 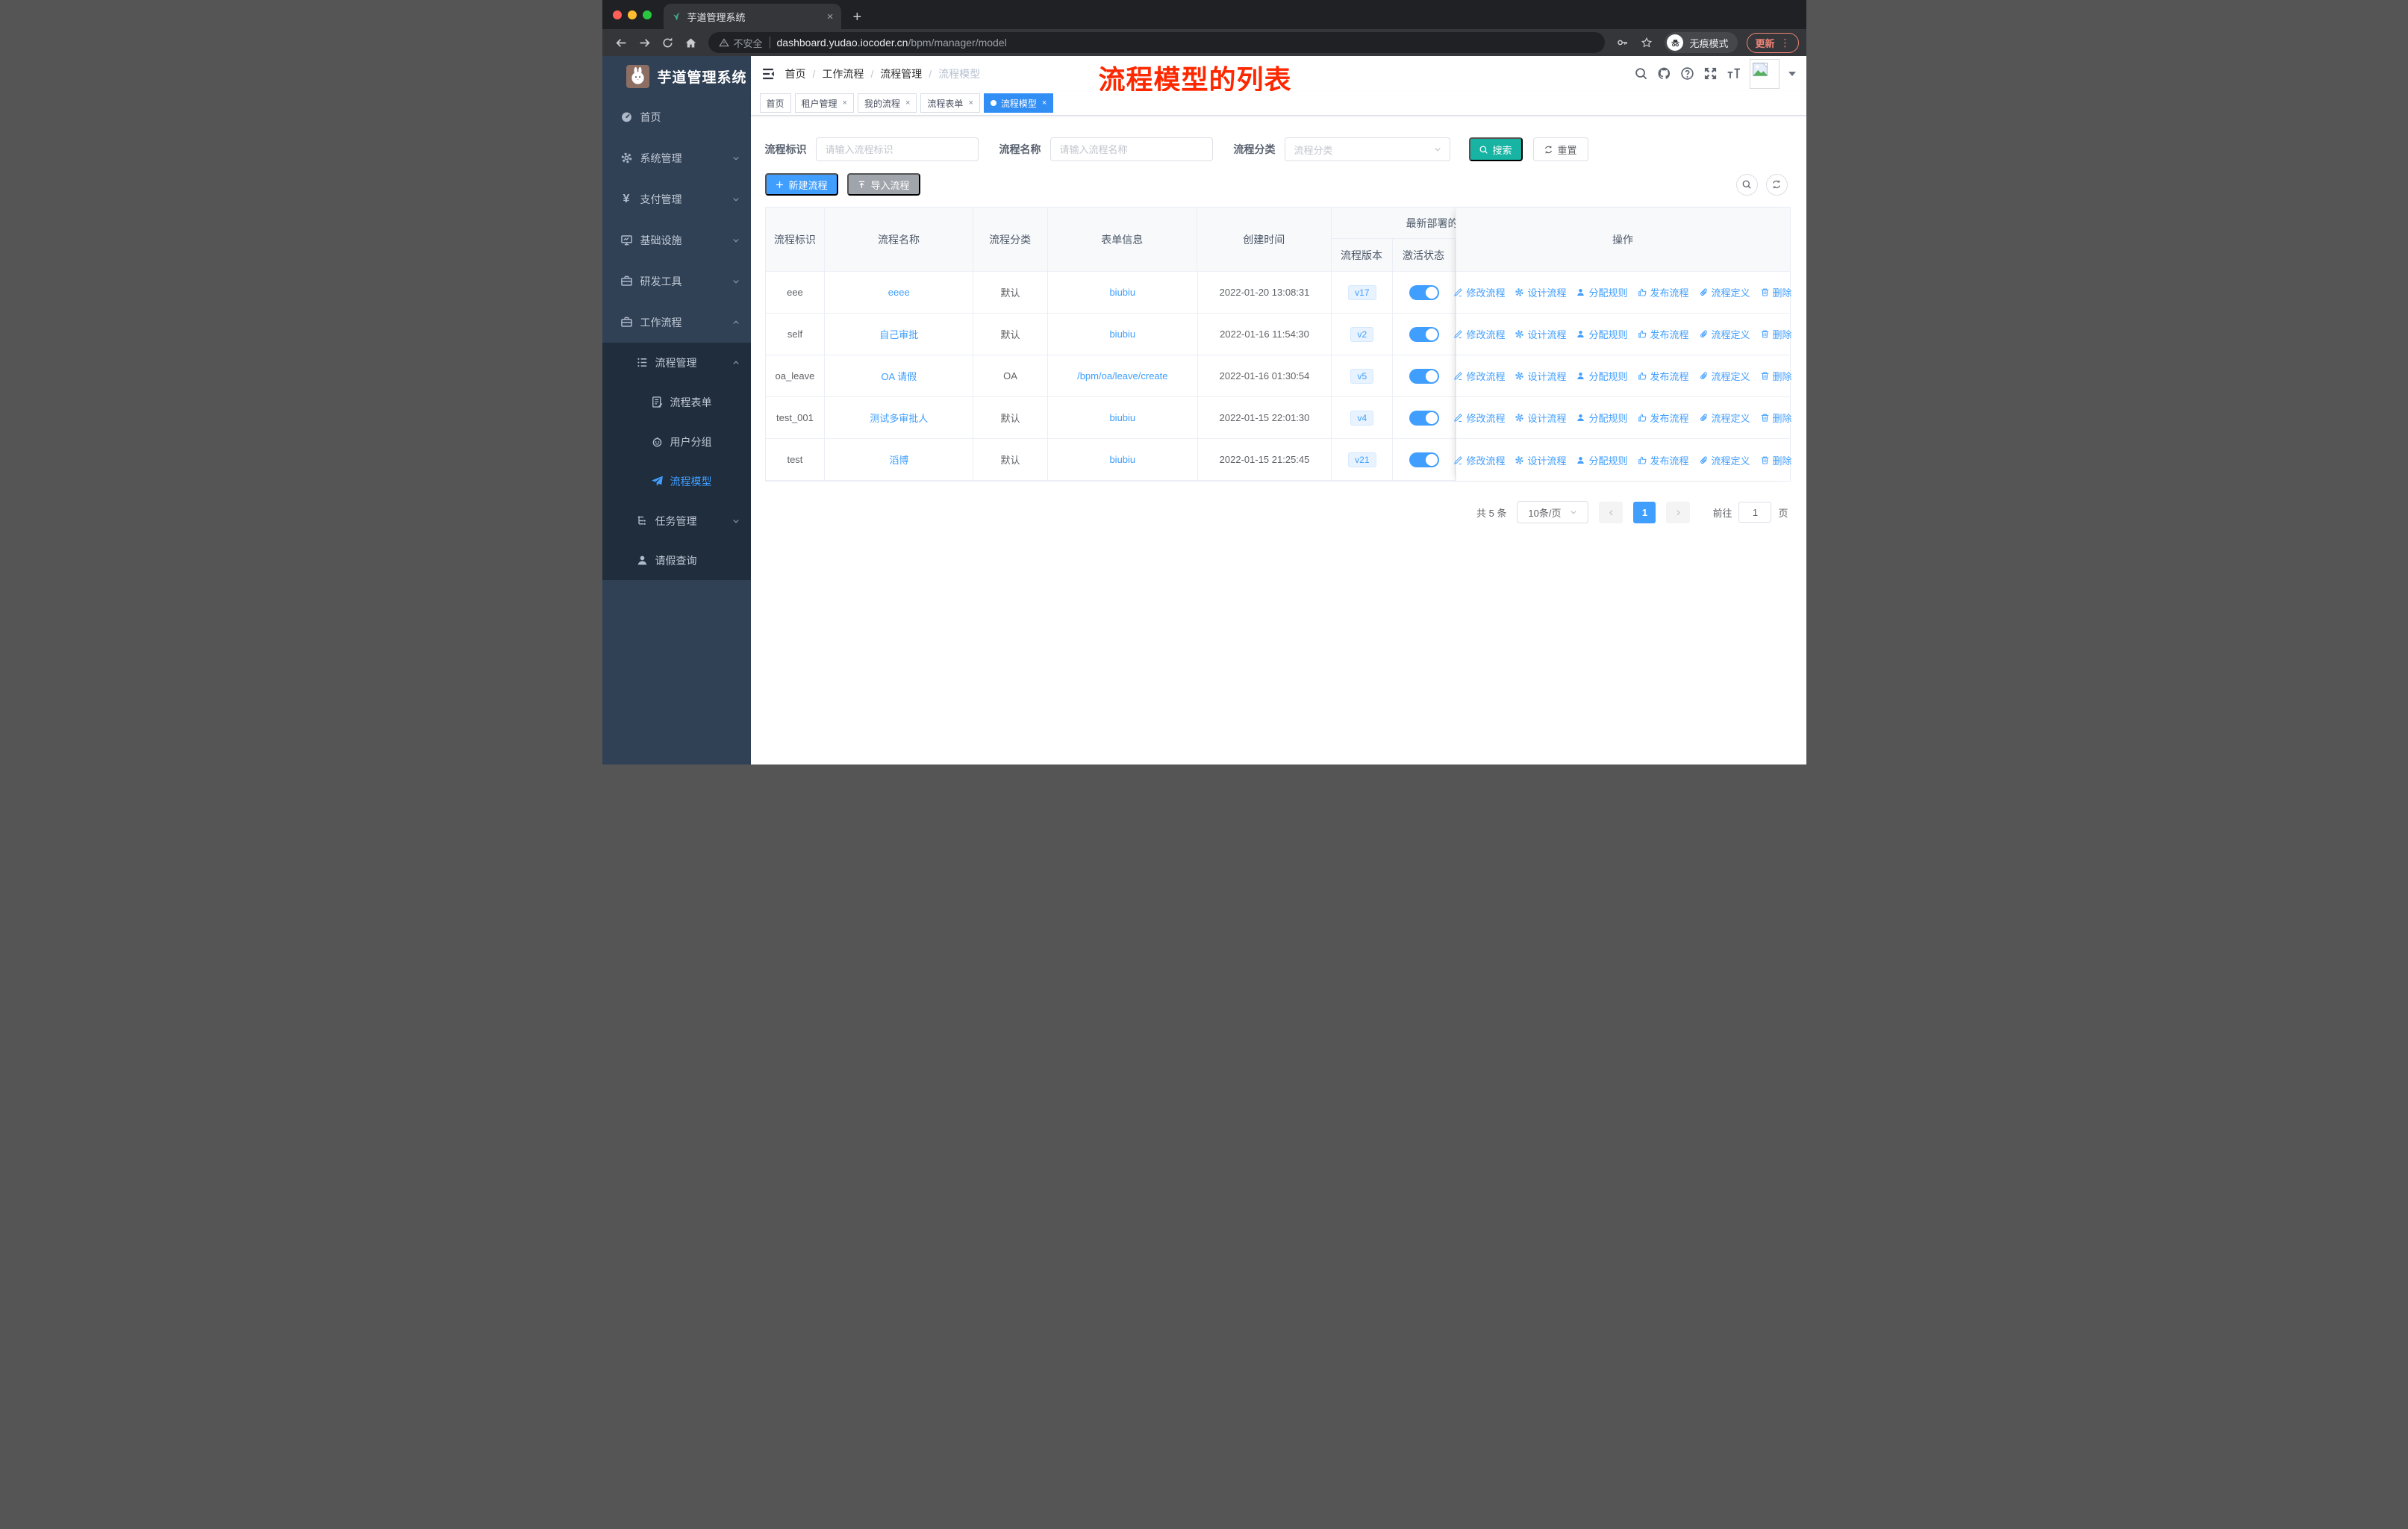 I want to click on back-icon, so click(x=621, y=43).